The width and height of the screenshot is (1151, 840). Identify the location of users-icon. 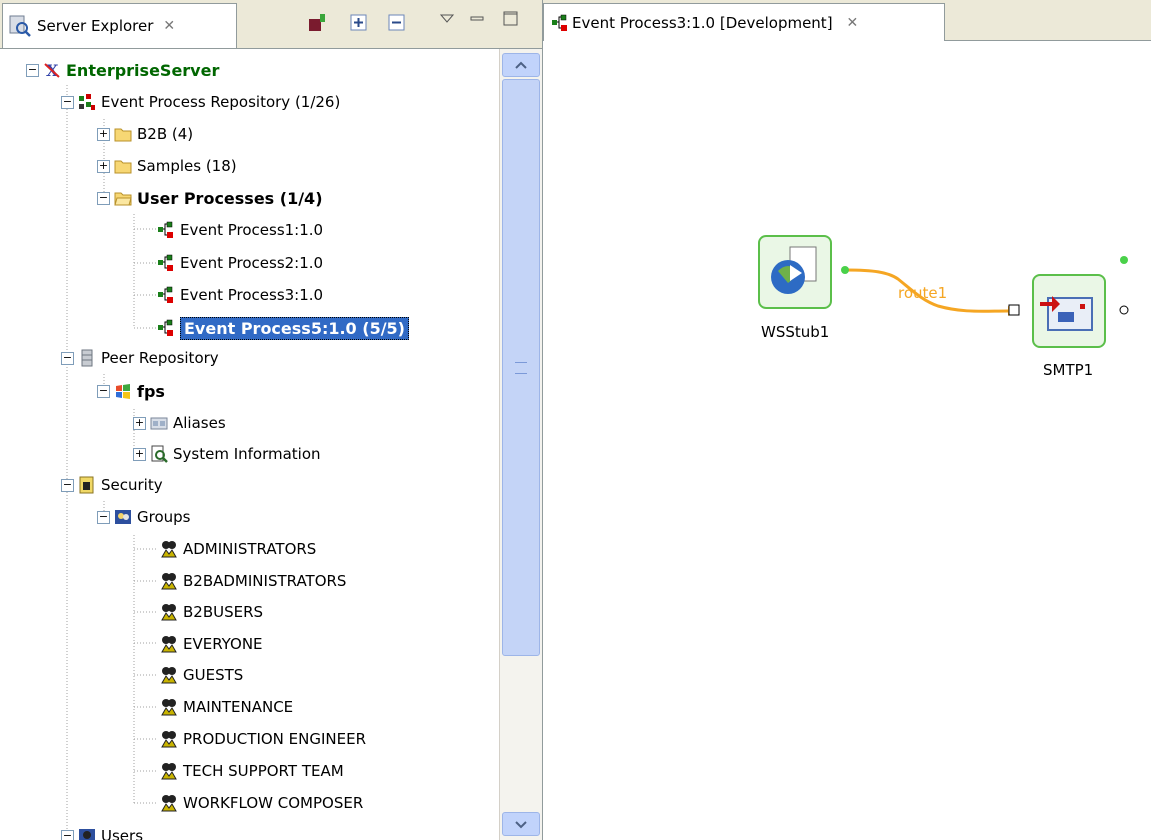
(87, 834).